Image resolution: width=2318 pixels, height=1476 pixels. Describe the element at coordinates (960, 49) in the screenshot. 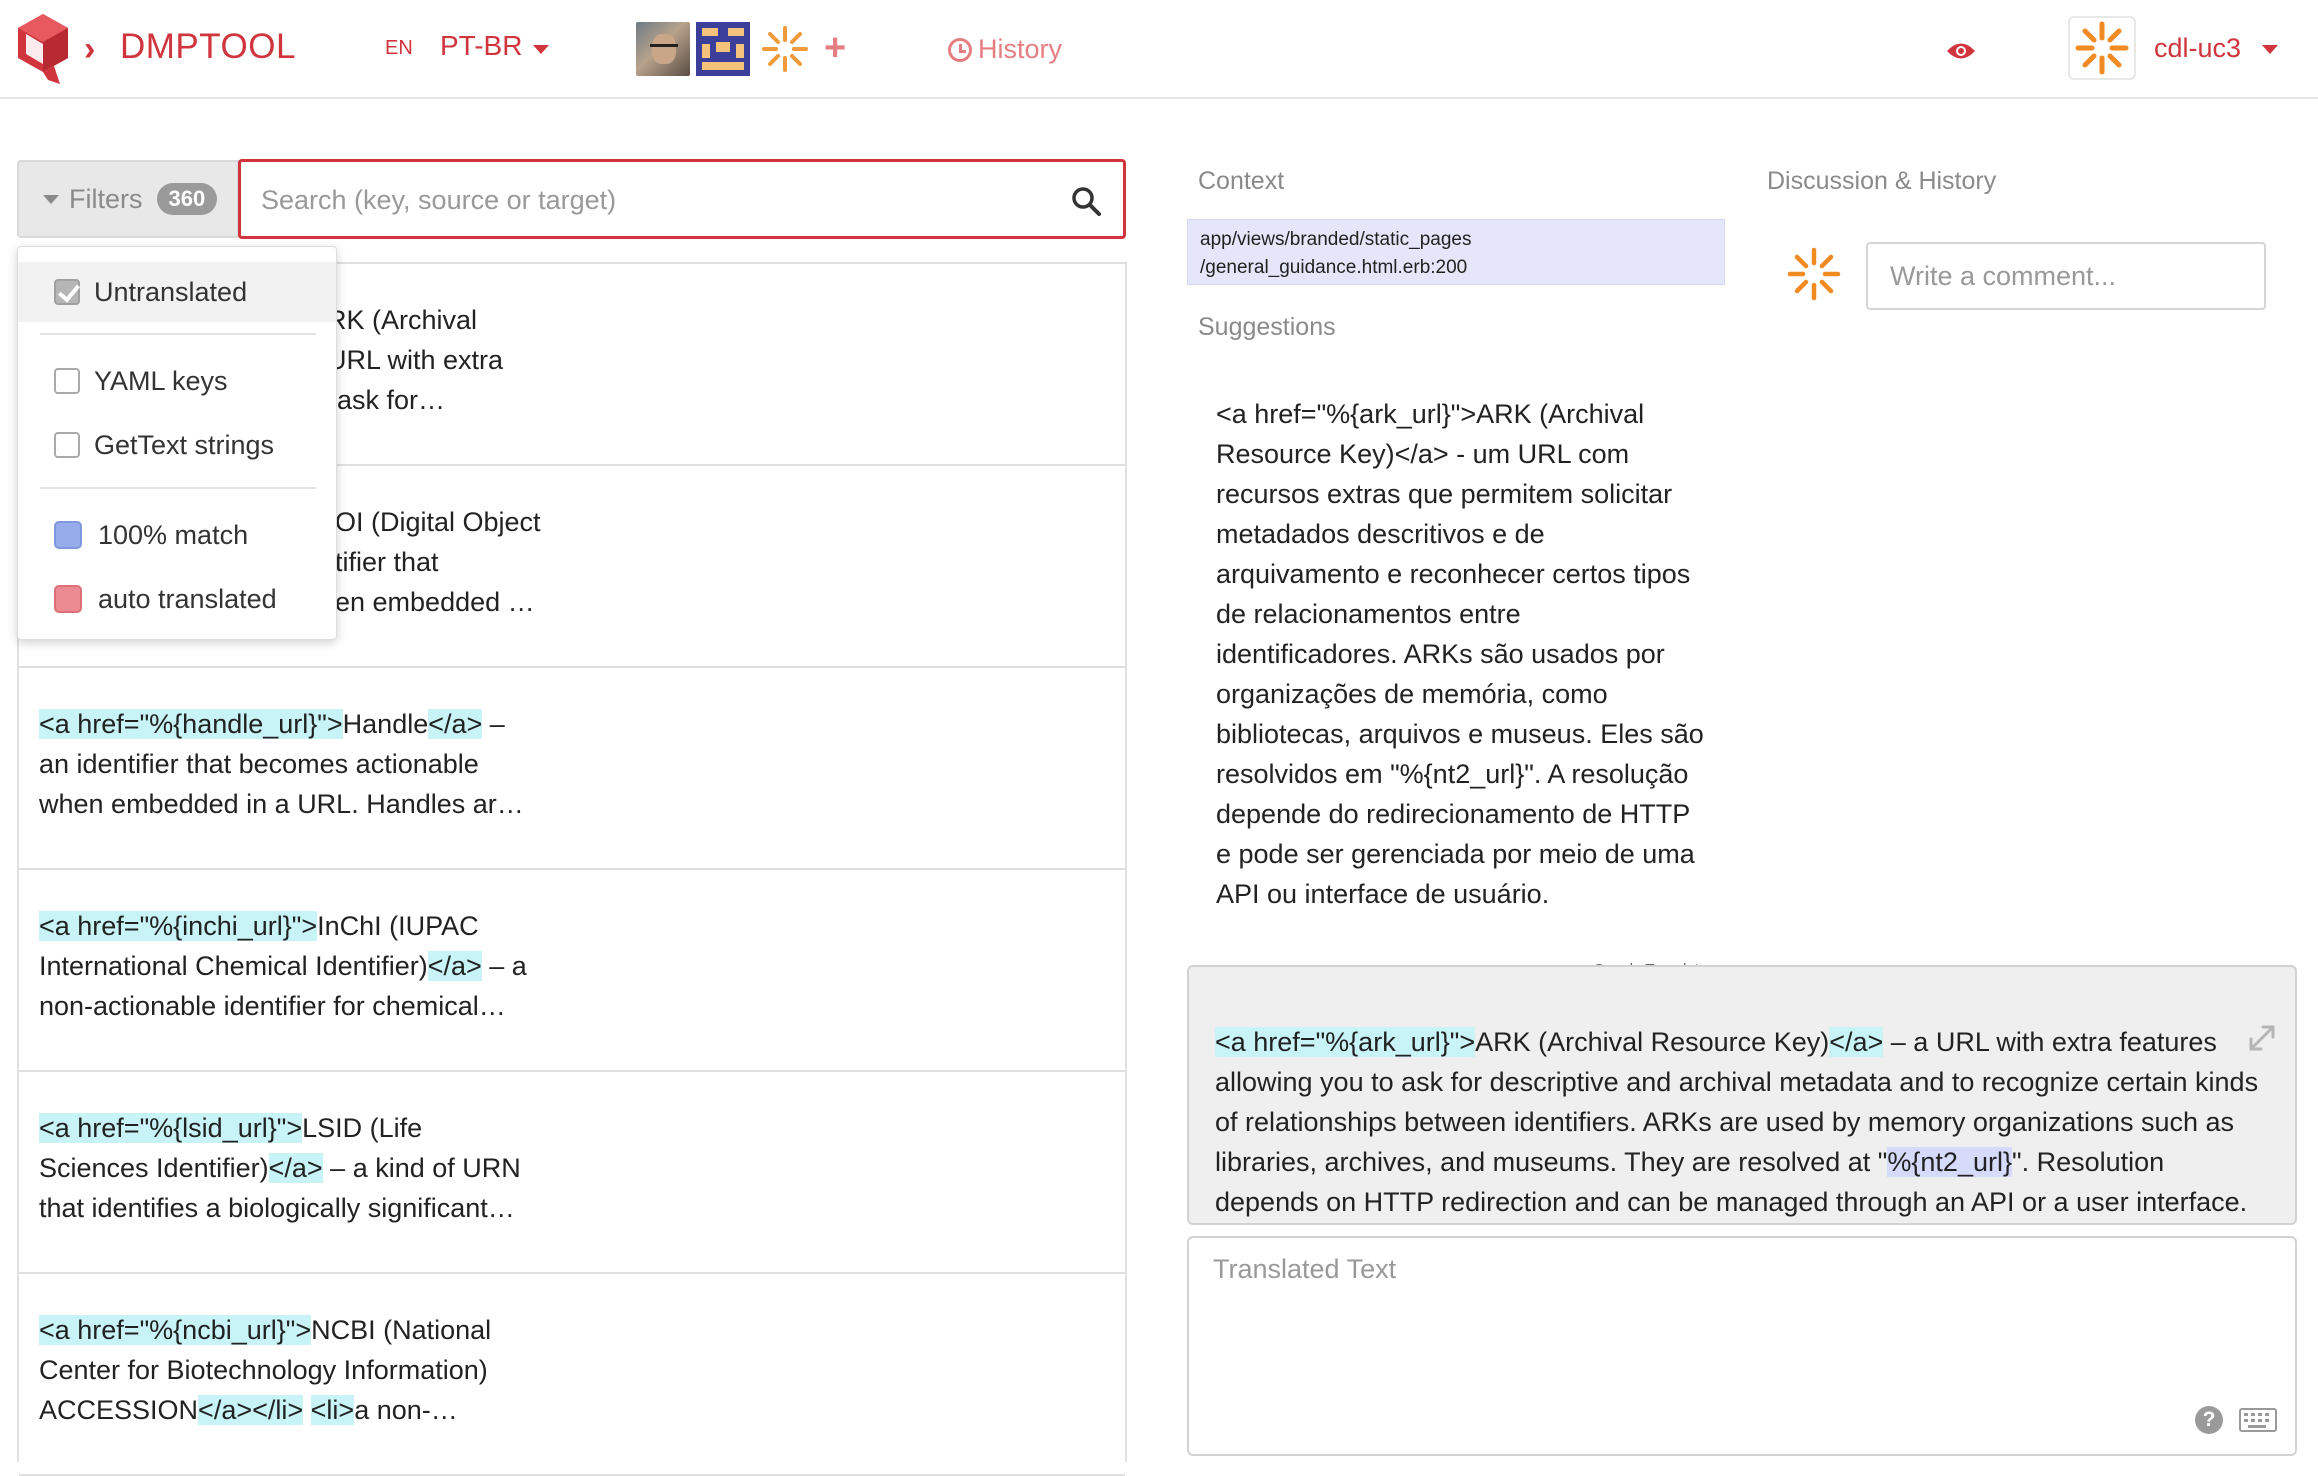

I see `clock-icon` at that location.